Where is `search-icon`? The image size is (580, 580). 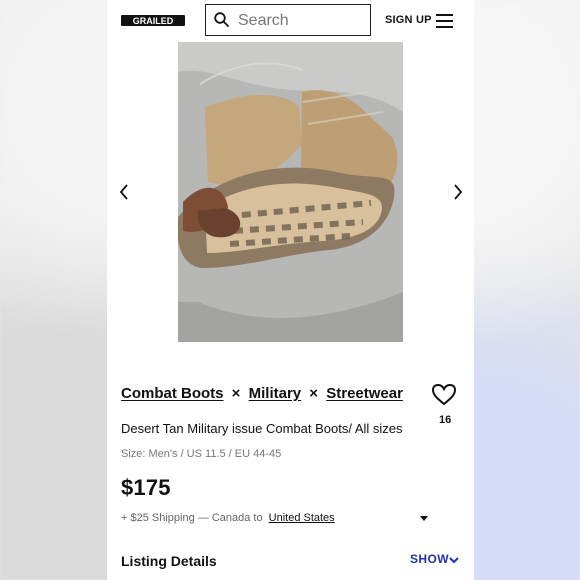
search-icon is located at coordinates (221, 19).